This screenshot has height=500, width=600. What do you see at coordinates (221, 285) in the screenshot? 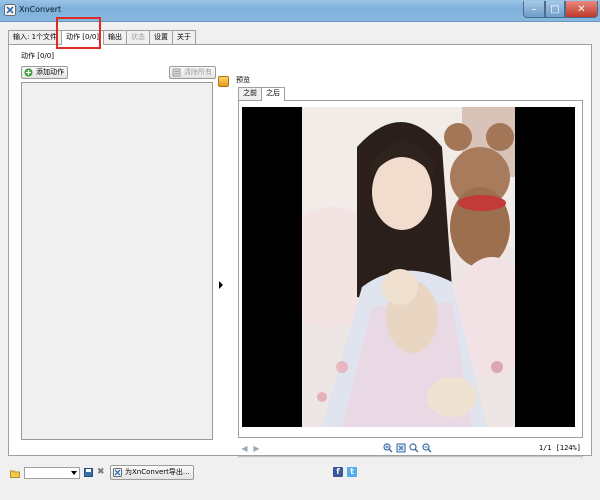
I see `collapse-arrow-icon` at bounding box center [221, 285].